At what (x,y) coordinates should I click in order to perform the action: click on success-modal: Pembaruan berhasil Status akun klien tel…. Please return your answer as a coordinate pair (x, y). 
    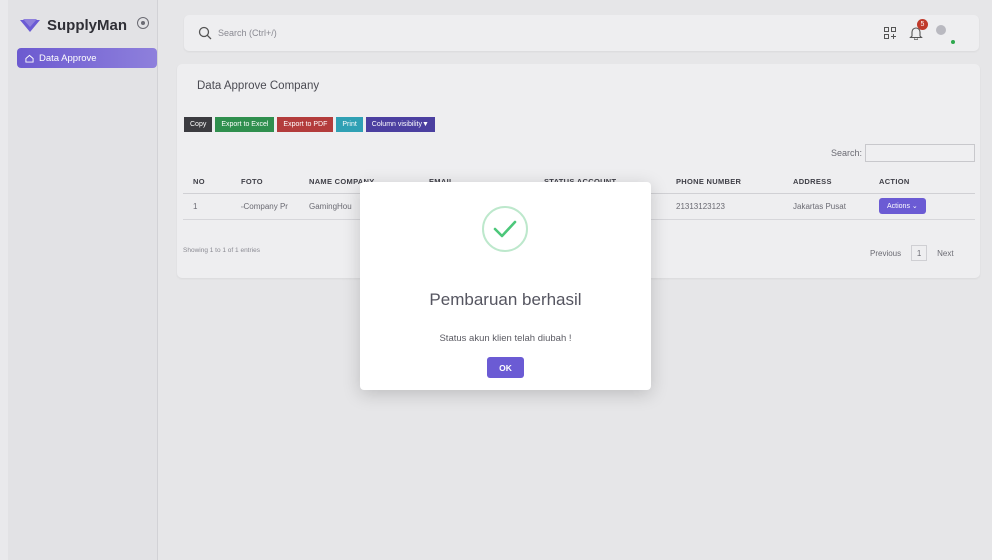
    Looking at the image, I should click on (505, 286).